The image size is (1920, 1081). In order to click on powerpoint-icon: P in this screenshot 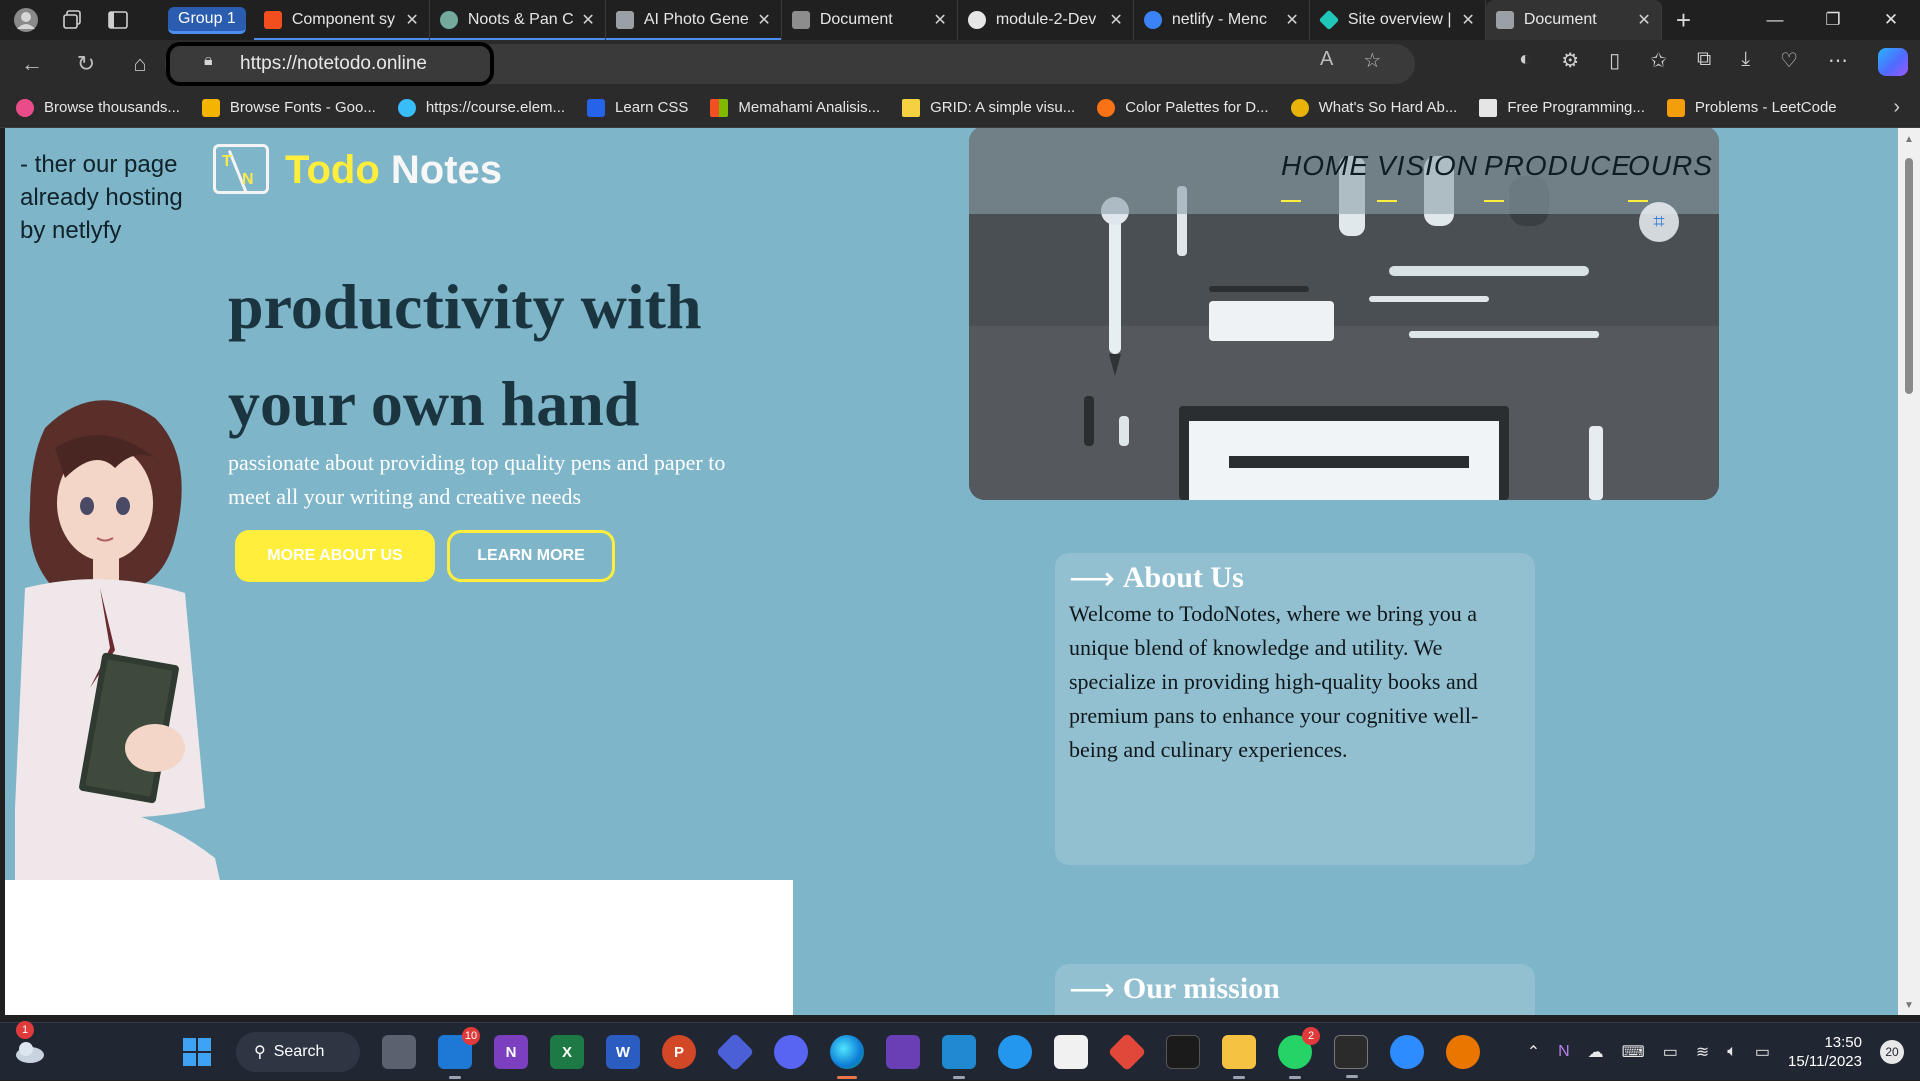, I will do `click(679, 1052)`.